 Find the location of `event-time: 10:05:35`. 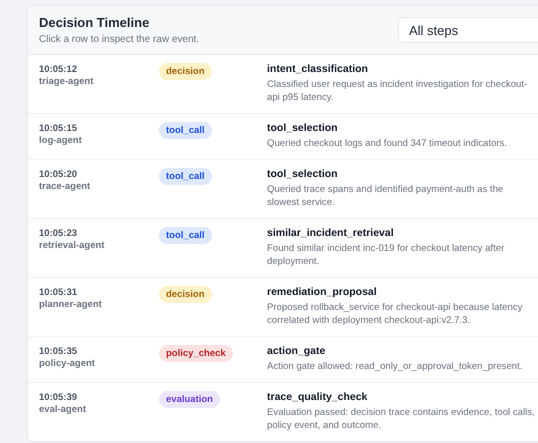

event-time: 10:05:35 is located at coordinates (58, 351).